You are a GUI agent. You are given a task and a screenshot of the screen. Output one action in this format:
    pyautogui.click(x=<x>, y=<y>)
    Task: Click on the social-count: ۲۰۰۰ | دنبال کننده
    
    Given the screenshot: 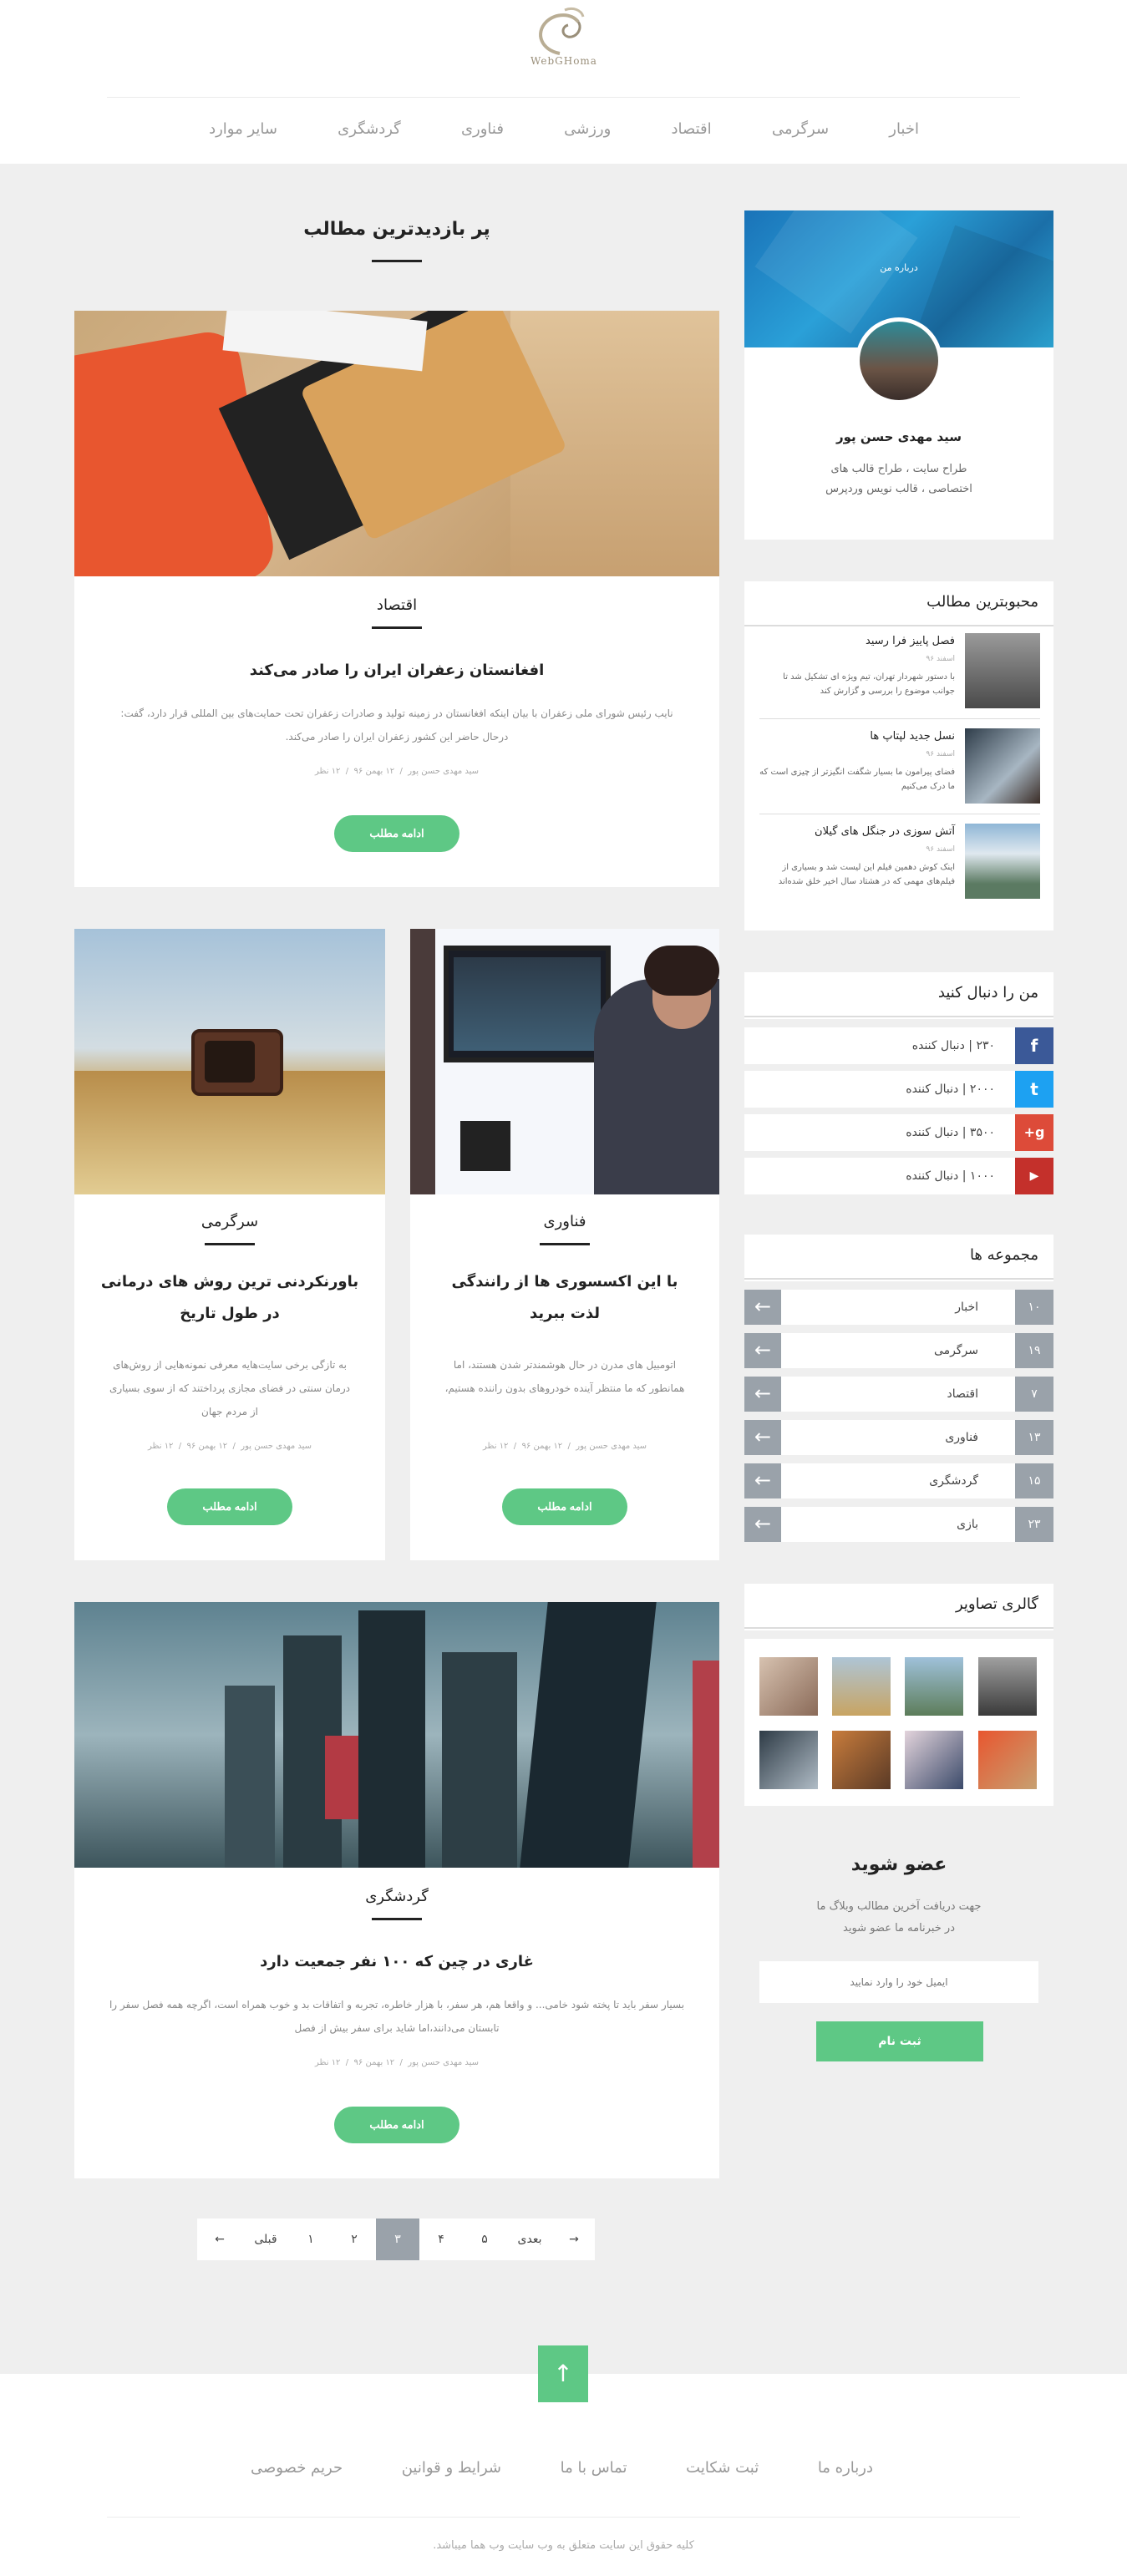 What is the action you would take?
    pyautogui.click(x=951, y=1089)
    